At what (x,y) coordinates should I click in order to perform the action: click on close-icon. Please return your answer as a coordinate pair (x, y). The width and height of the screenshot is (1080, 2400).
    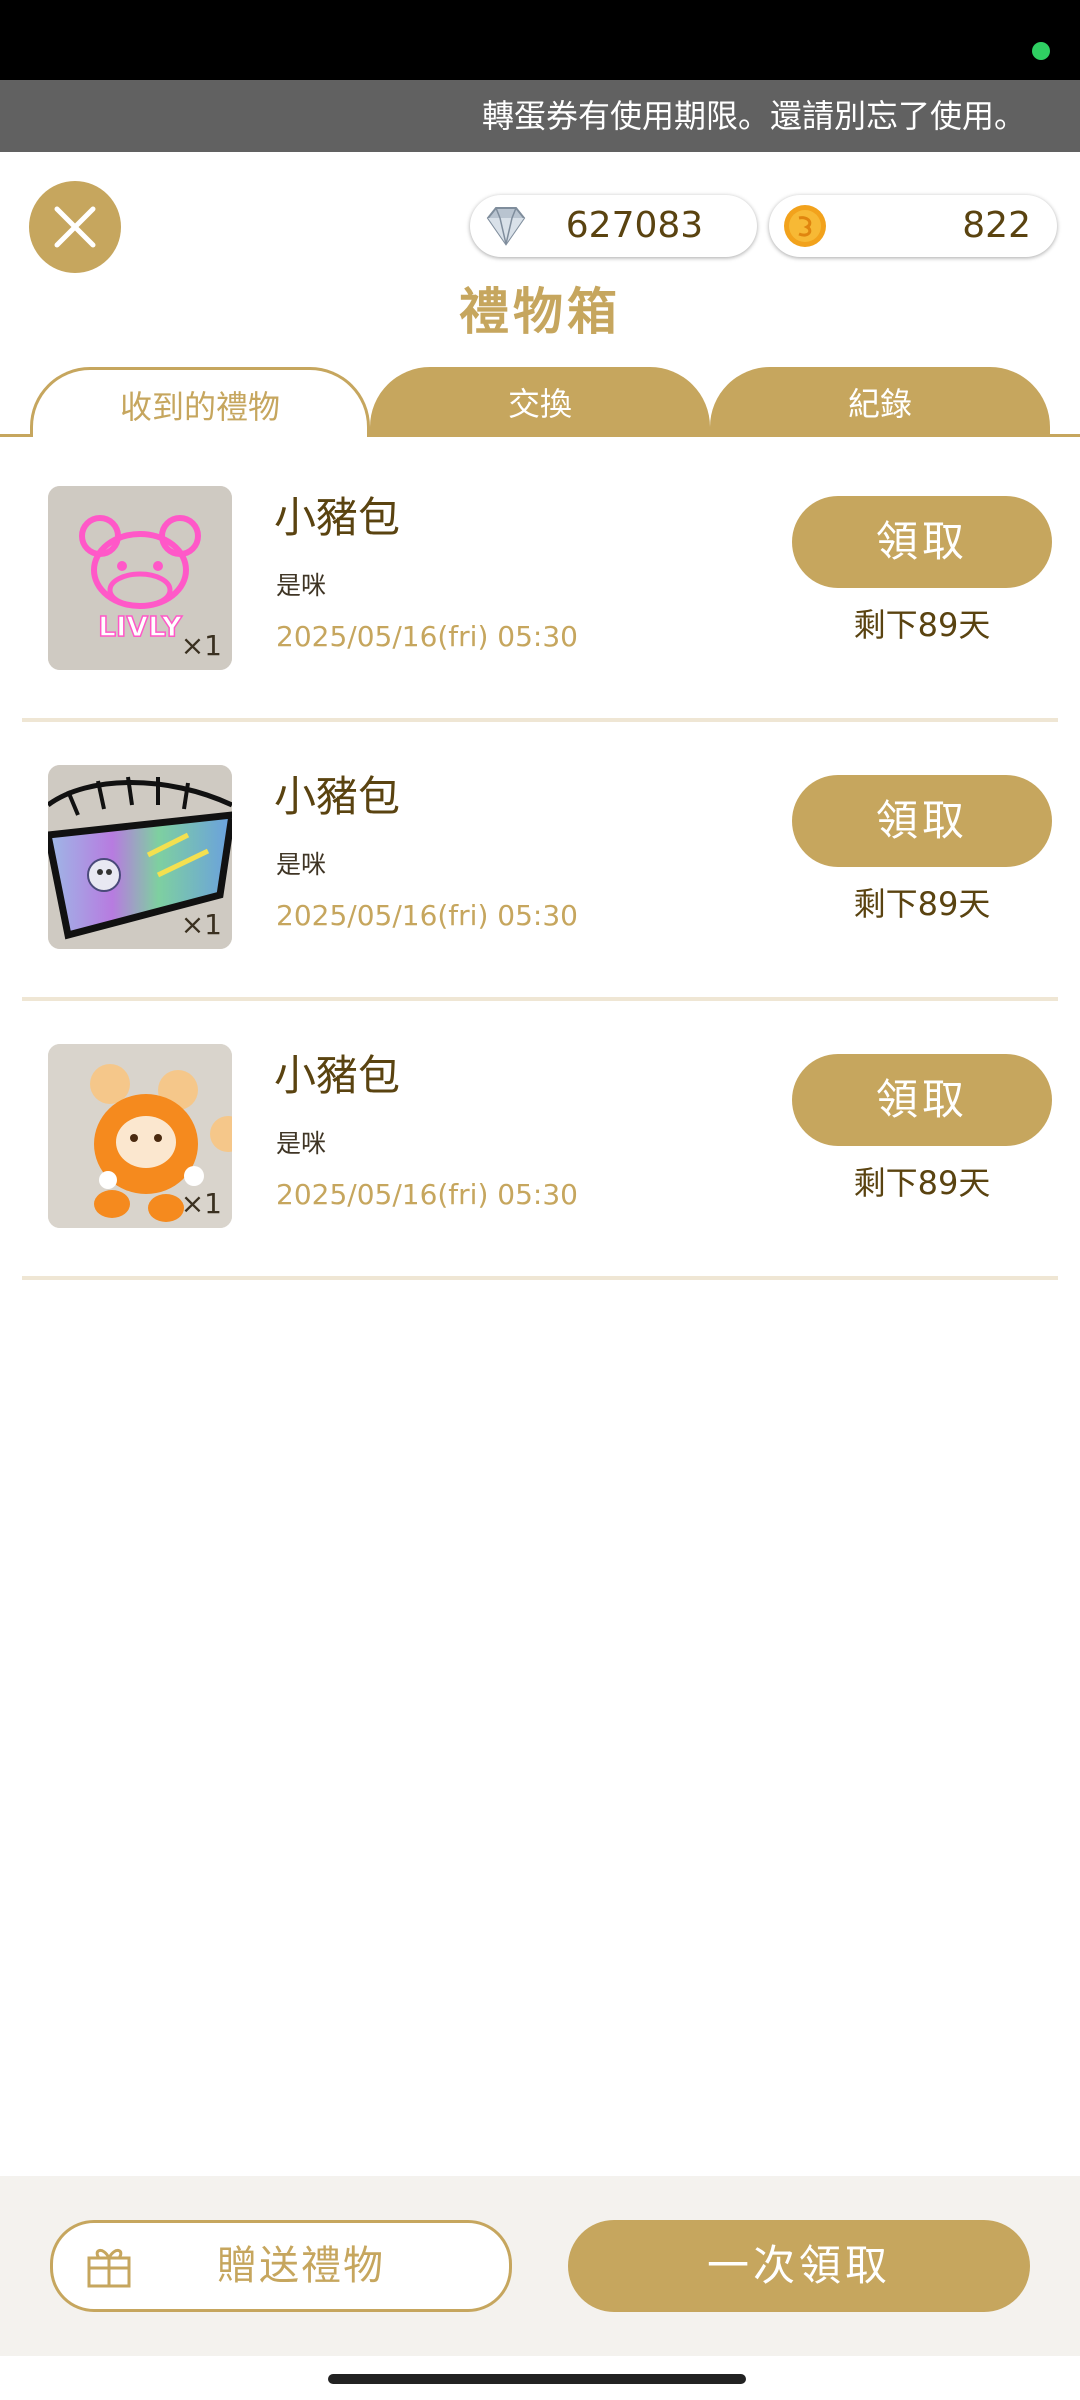
    Looking at the image, I should click on (75, 227).